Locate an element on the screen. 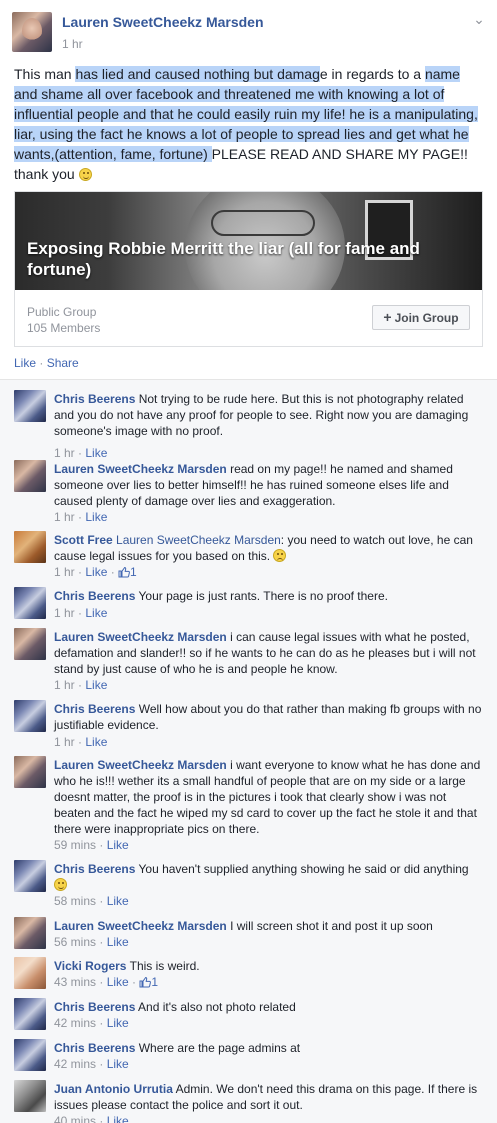  comment-author: Scott Free is located at coordinates (83, 540).